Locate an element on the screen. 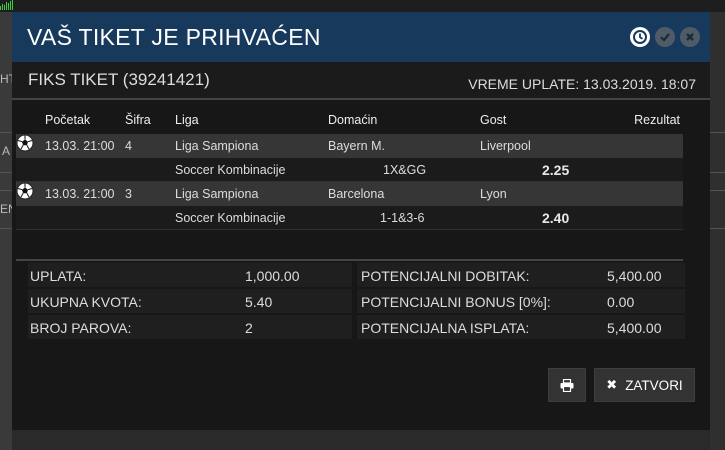 This screenshot has height=450, width=725. table-row: Soccer Kombinacije 1X&GG 2.25 is located at coordinates (349, 170).